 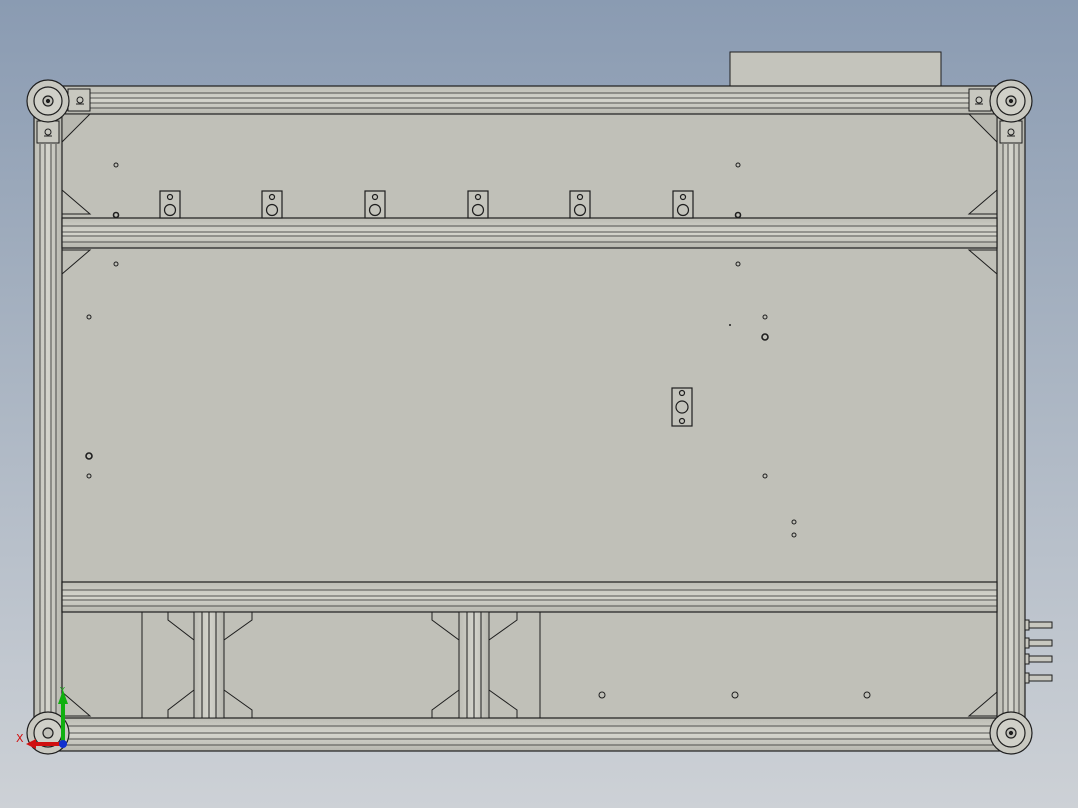 I want to click on x-axis-label: X, so click(x=20, y=738).